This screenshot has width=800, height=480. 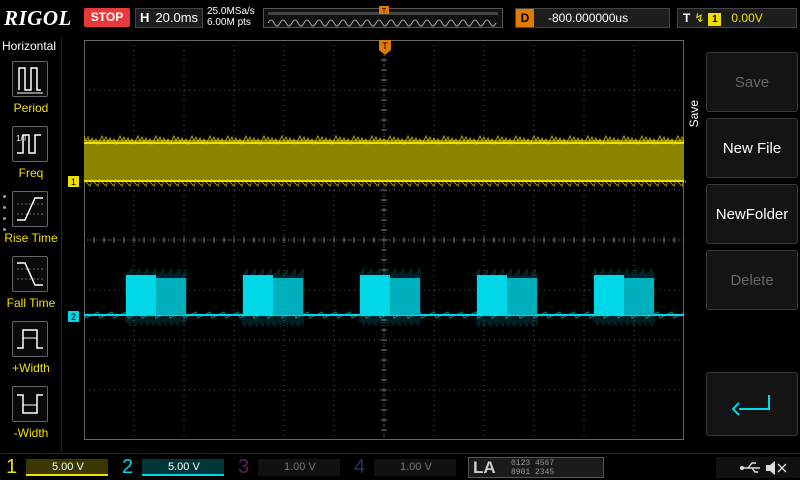 I want to click on horizontal-timebase: H 20.0ms, so click(x=169, y=18).